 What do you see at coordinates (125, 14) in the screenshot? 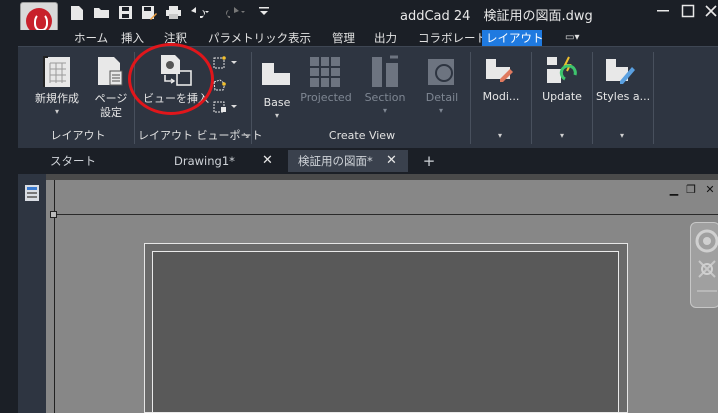
I see `save-icon` at bounding box center [125, 14].